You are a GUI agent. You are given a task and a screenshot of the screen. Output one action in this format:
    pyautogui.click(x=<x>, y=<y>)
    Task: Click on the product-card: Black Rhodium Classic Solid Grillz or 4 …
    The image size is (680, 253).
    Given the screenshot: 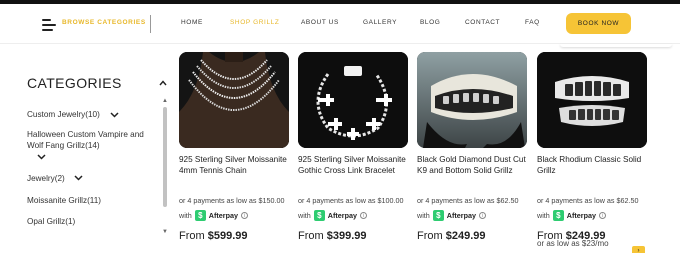 What is the action you would take?
    pyautogui.click(x=592, y=147)
    